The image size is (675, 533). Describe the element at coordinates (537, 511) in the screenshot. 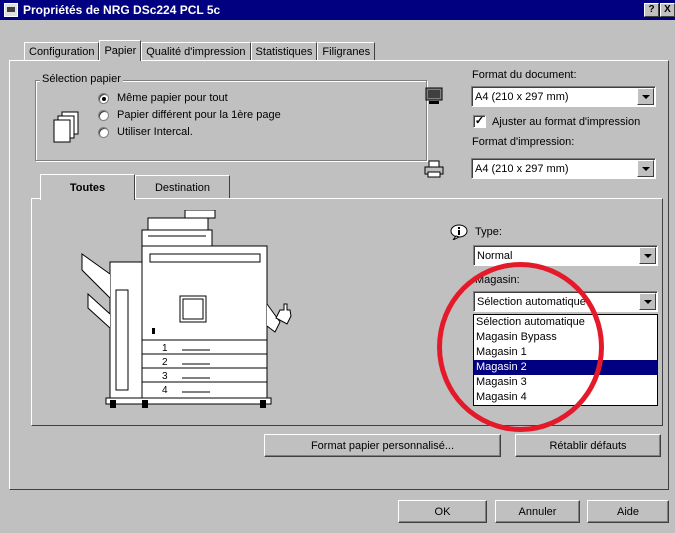

I see `cancel-button: Annuler` at that location.